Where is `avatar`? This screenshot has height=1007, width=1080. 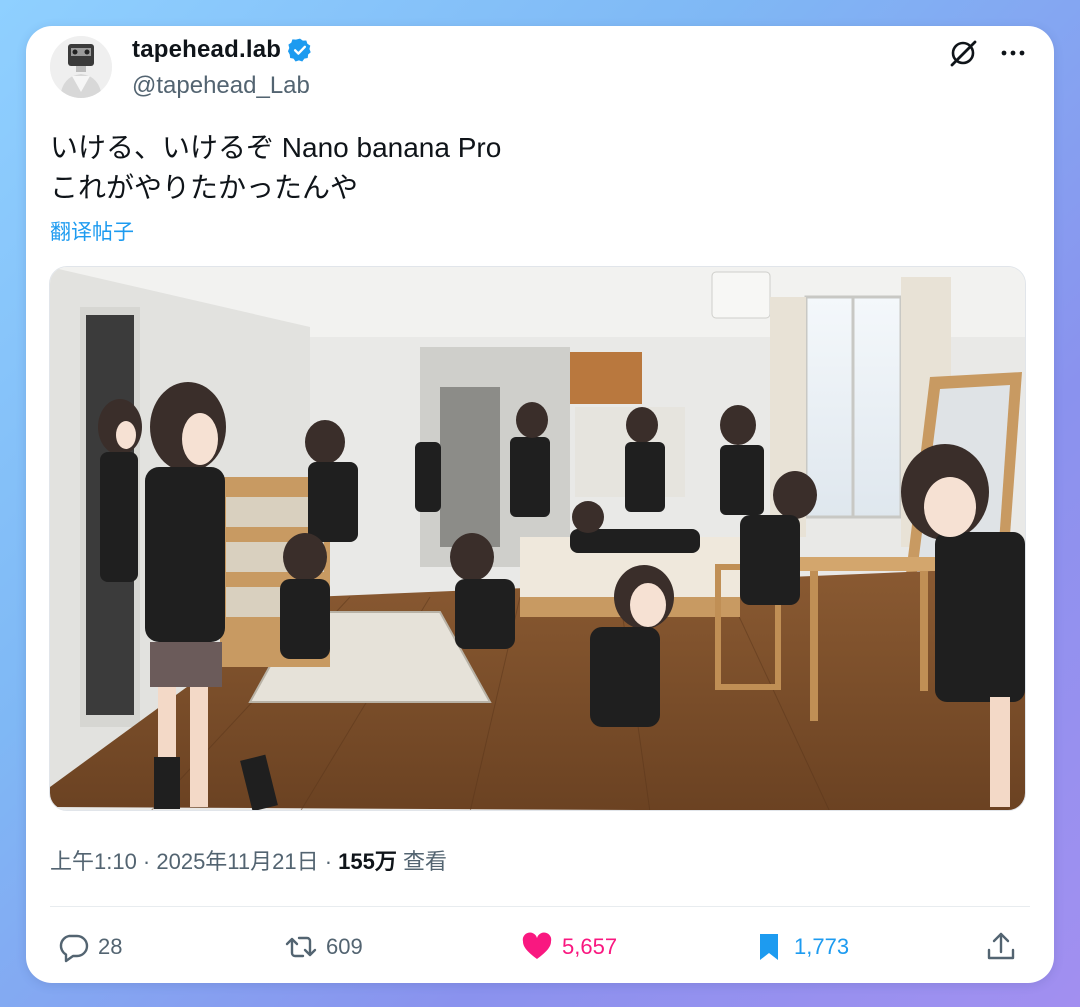
avatar is located at coordinates (81, 67).